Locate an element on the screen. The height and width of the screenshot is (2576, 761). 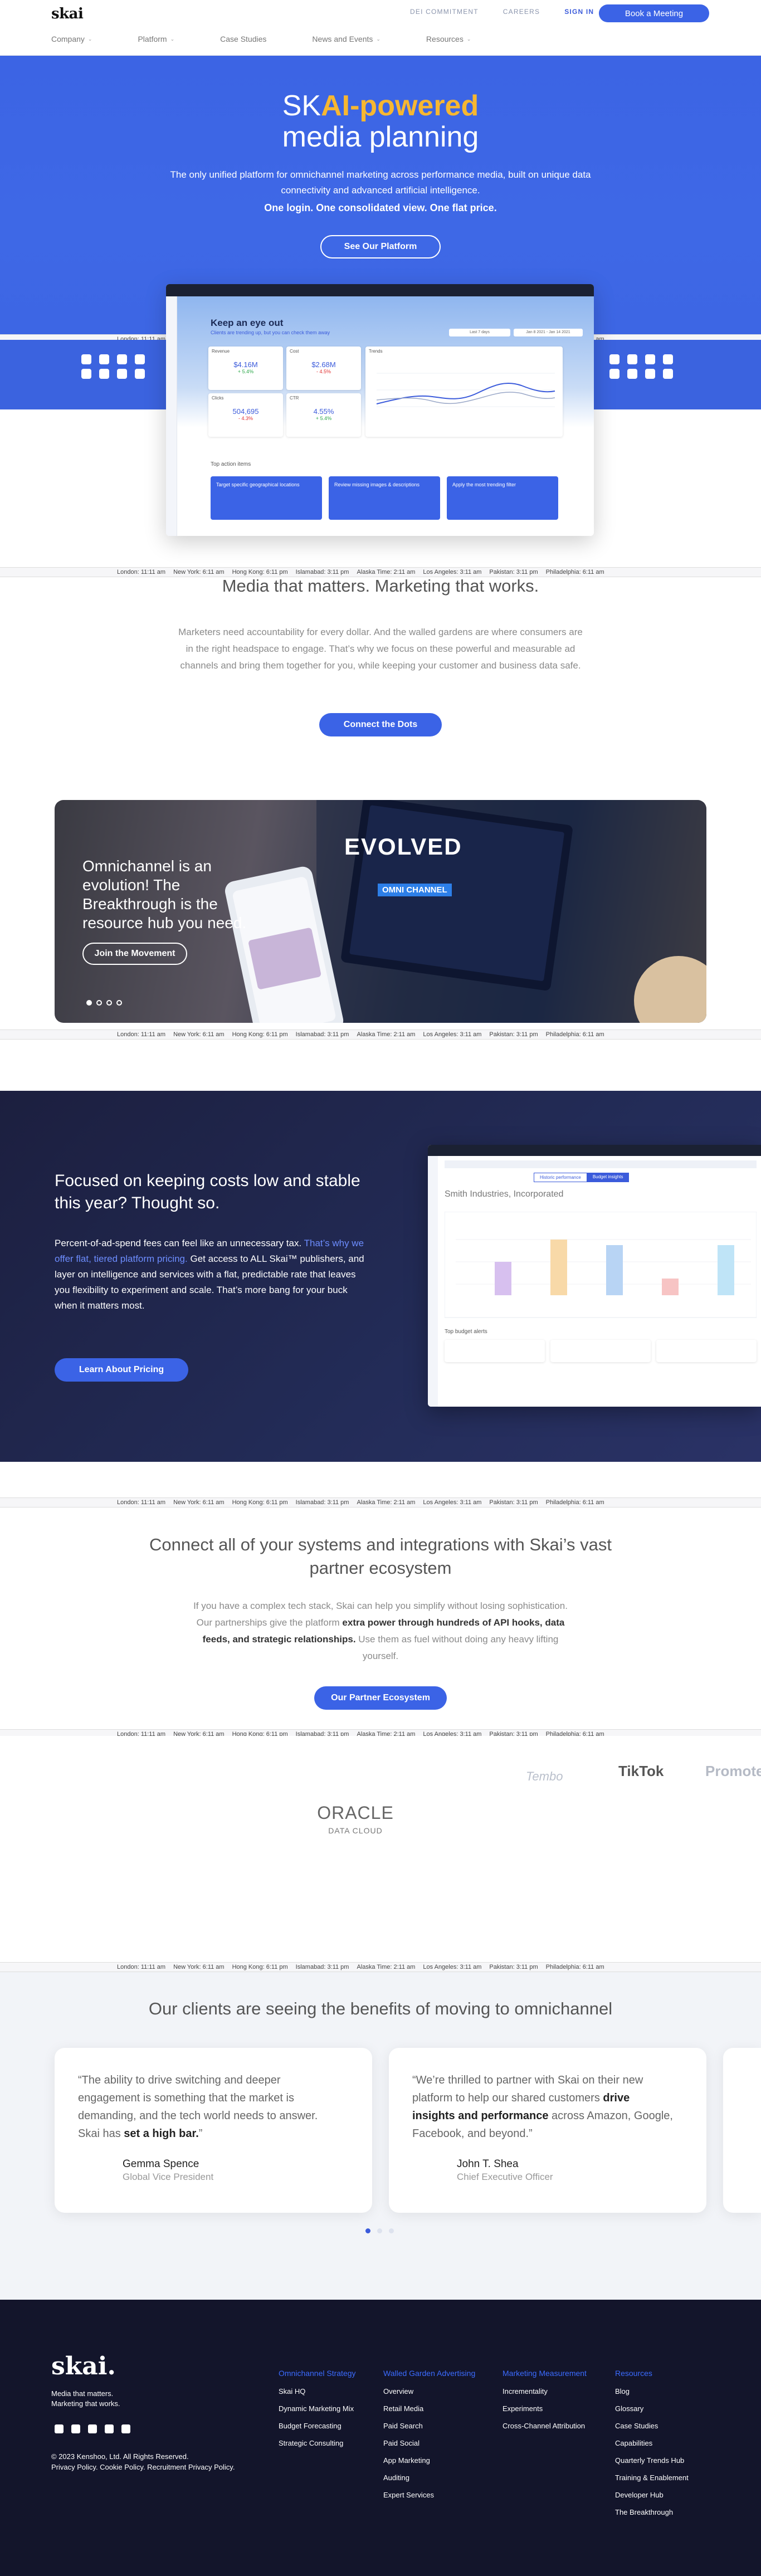
testimonial-card-peek is located at coordinates (742, 2130).